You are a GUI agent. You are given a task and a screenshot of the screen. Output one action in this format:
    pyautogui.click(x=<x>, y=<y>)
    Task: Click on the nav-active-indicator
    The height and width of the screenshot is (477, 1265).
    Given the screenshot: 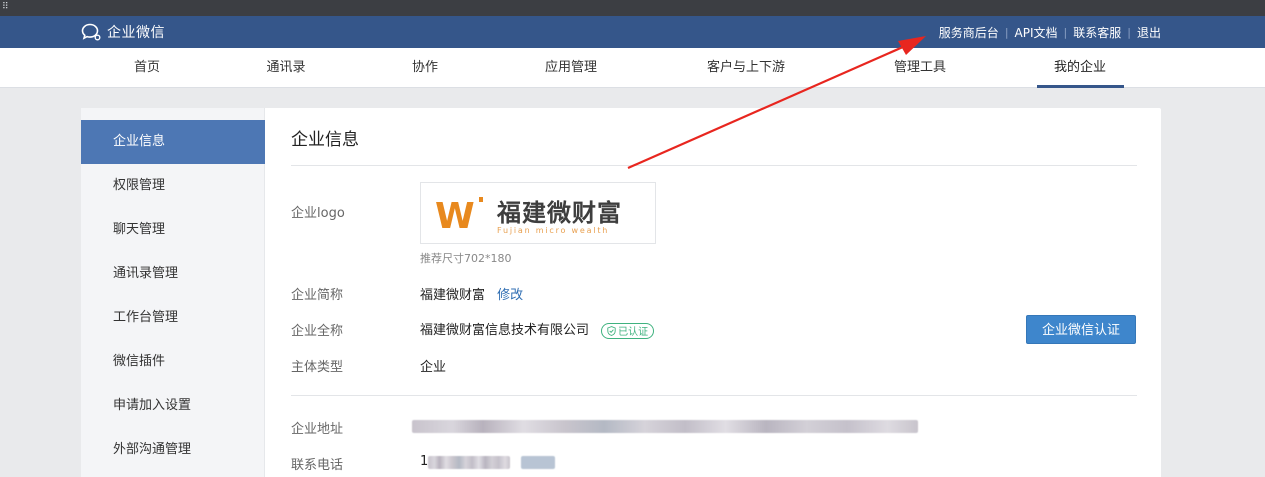 What is the action you would take?
    pyautogui.click(x=1080, y=86)
    